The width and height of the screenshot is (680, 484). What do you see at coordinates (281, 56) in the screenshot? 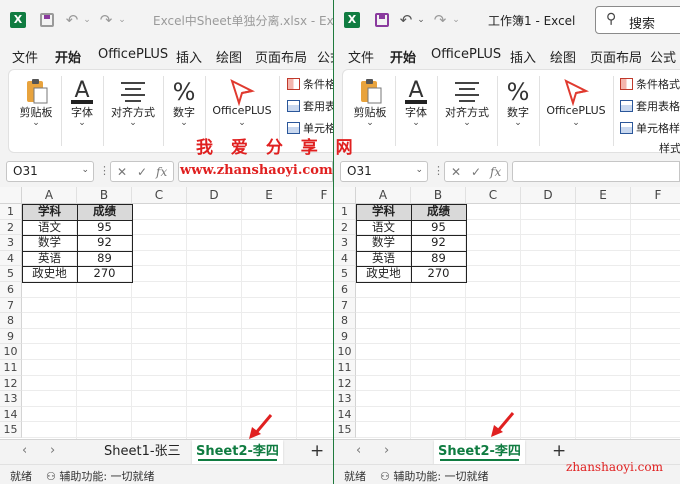
I see `tab-page-layout: 页面布局` at bounding box center [281, 56].